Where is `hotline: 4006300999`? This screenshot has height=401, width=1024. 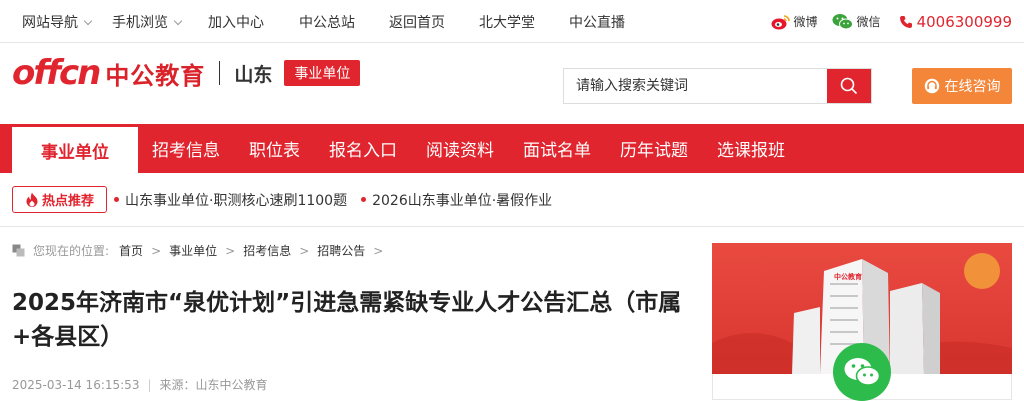 hotline: 4006300999 is located at coordinates (955, 22).